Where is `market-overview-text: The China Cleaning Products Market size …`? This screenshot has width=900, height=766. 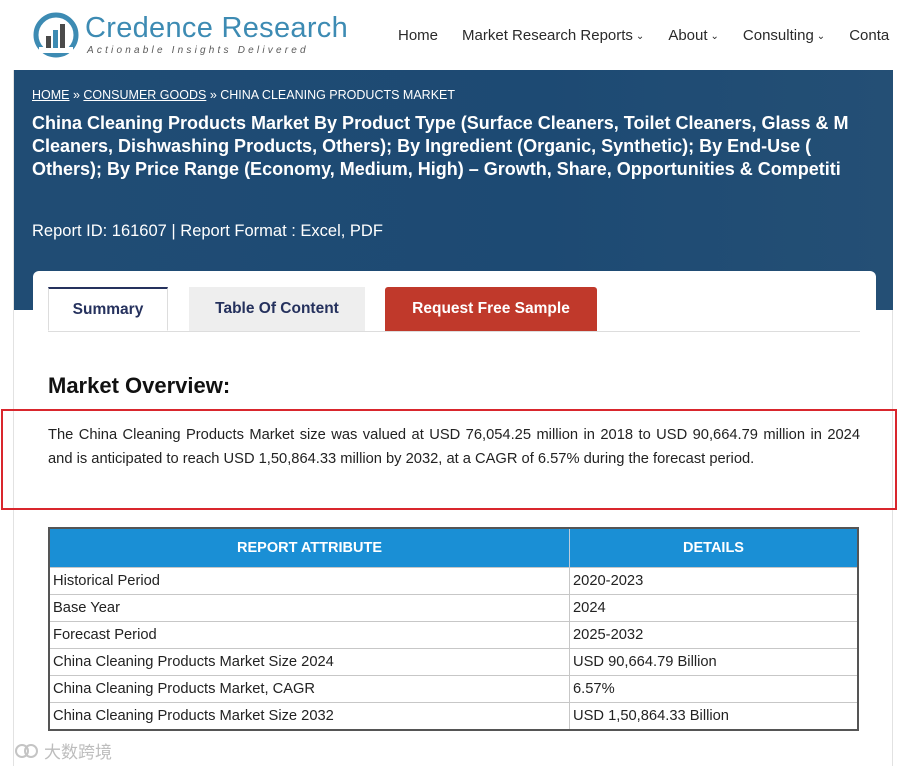 market-overview-text: The China Cleaning Products Market size … is located at coordinates (454, 447).